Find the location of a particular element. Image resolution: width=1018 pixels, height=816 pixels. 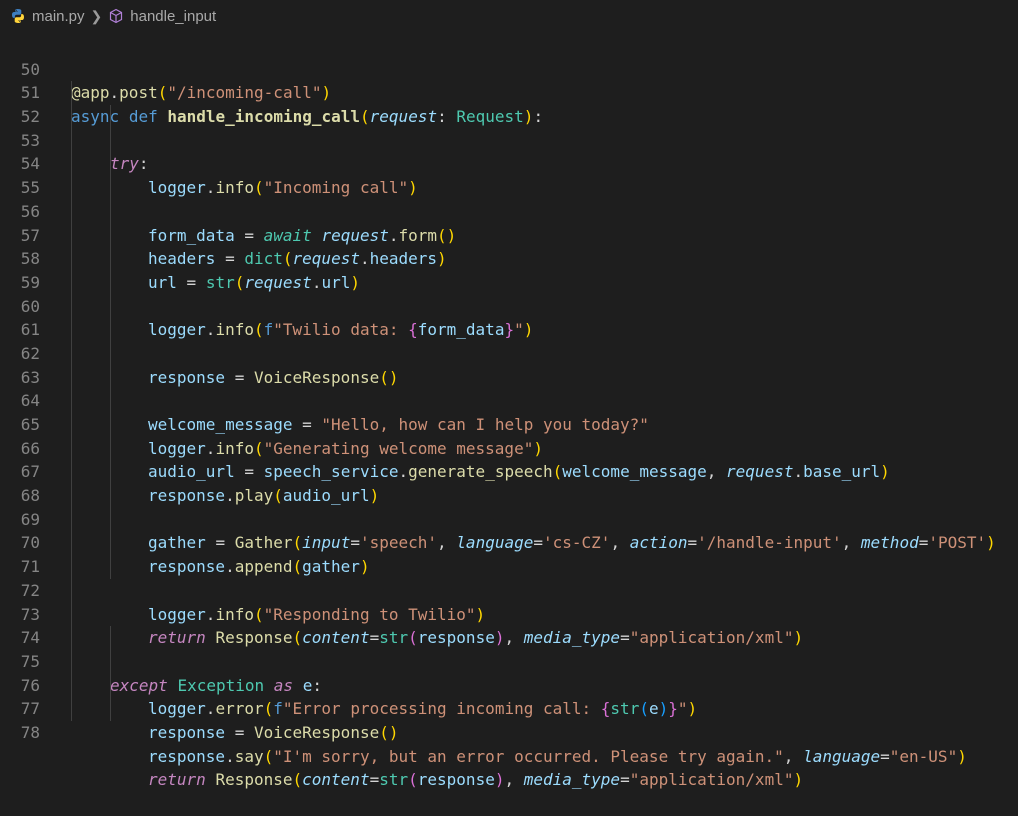

code-line: 58 is located at coordinates (509, 245).